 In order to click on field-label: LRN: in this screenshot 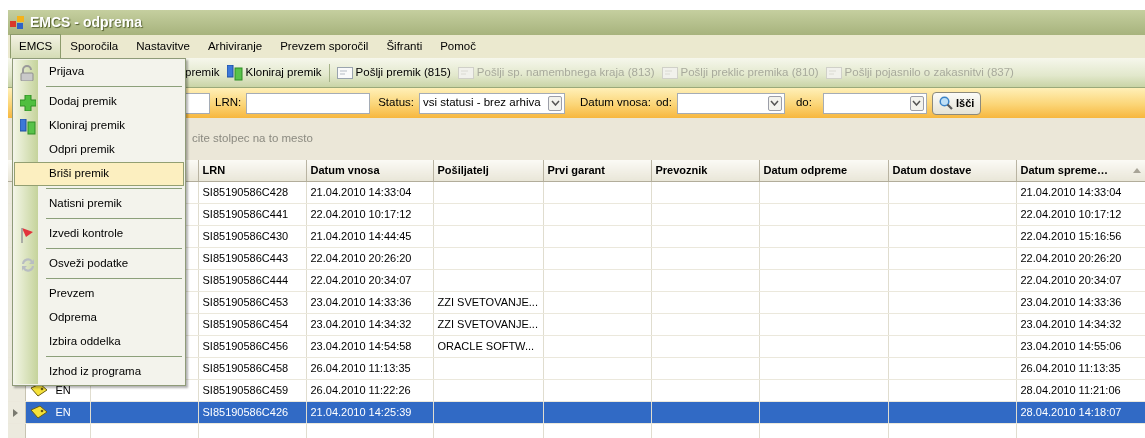, I will do `click(228, 103)`.